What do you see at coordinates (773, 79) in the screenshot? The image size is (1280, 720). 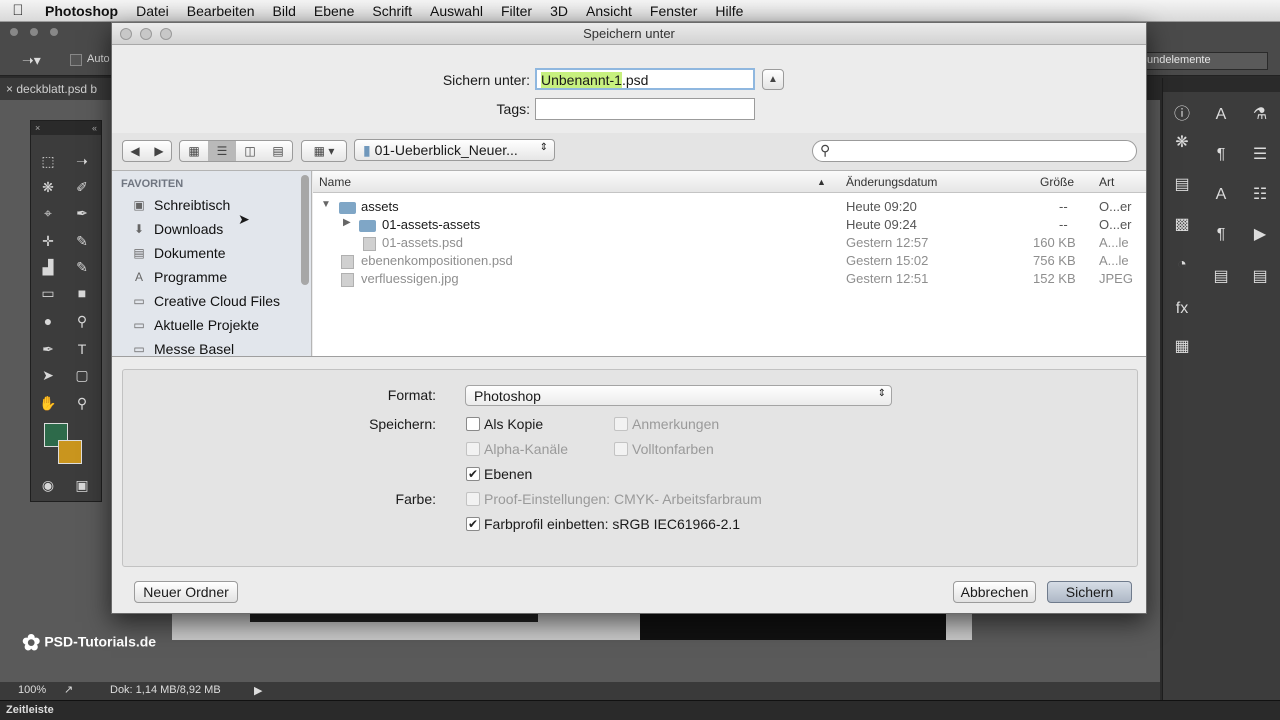 I see `expand-dialog-button: ▲` at bounding box center [773, 79].